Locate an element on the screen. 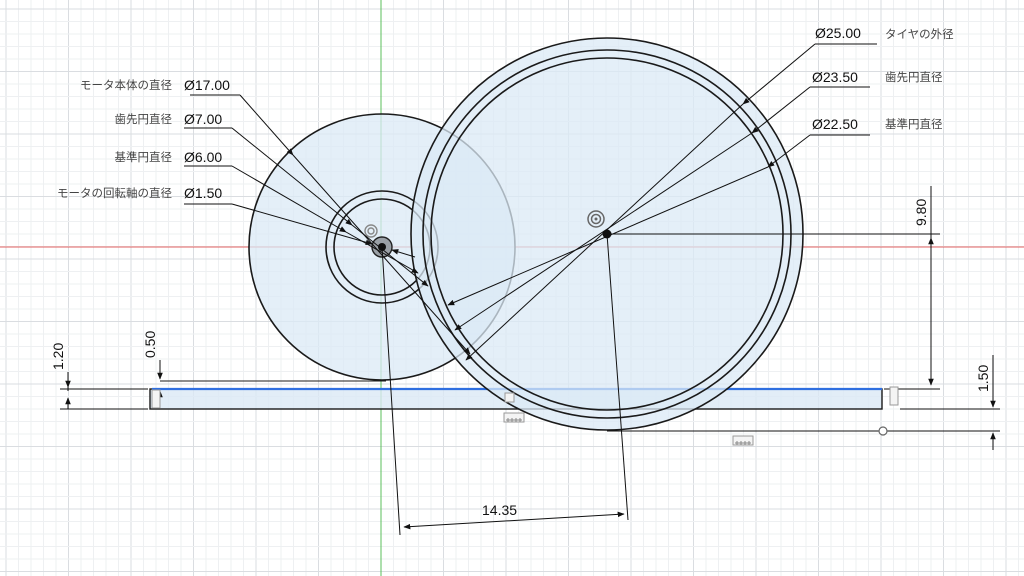 The width and height of the screenshot is (1024, 576). small-tip-dia-label: 歯先円直径 is located at coordinates (144, 119).